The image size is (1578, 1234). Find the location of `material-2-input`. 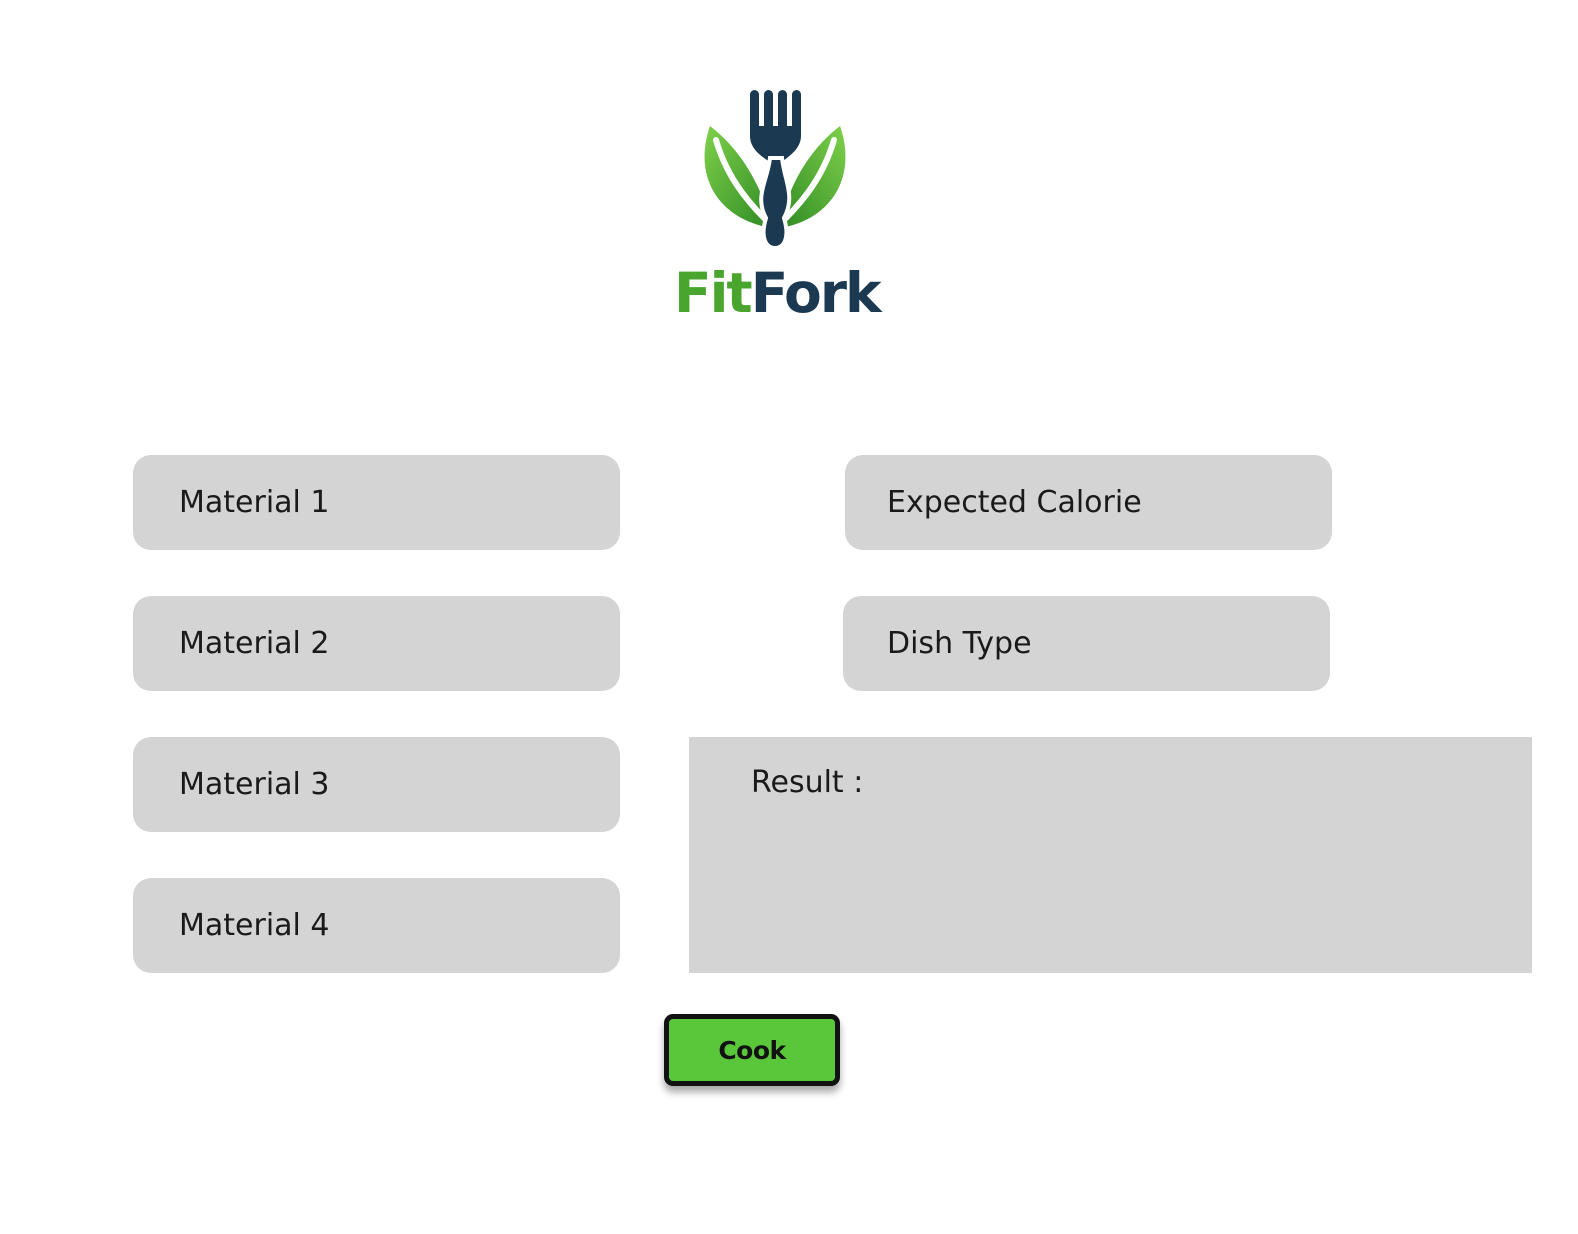

material-2-input is located at coordinates (376, 643).